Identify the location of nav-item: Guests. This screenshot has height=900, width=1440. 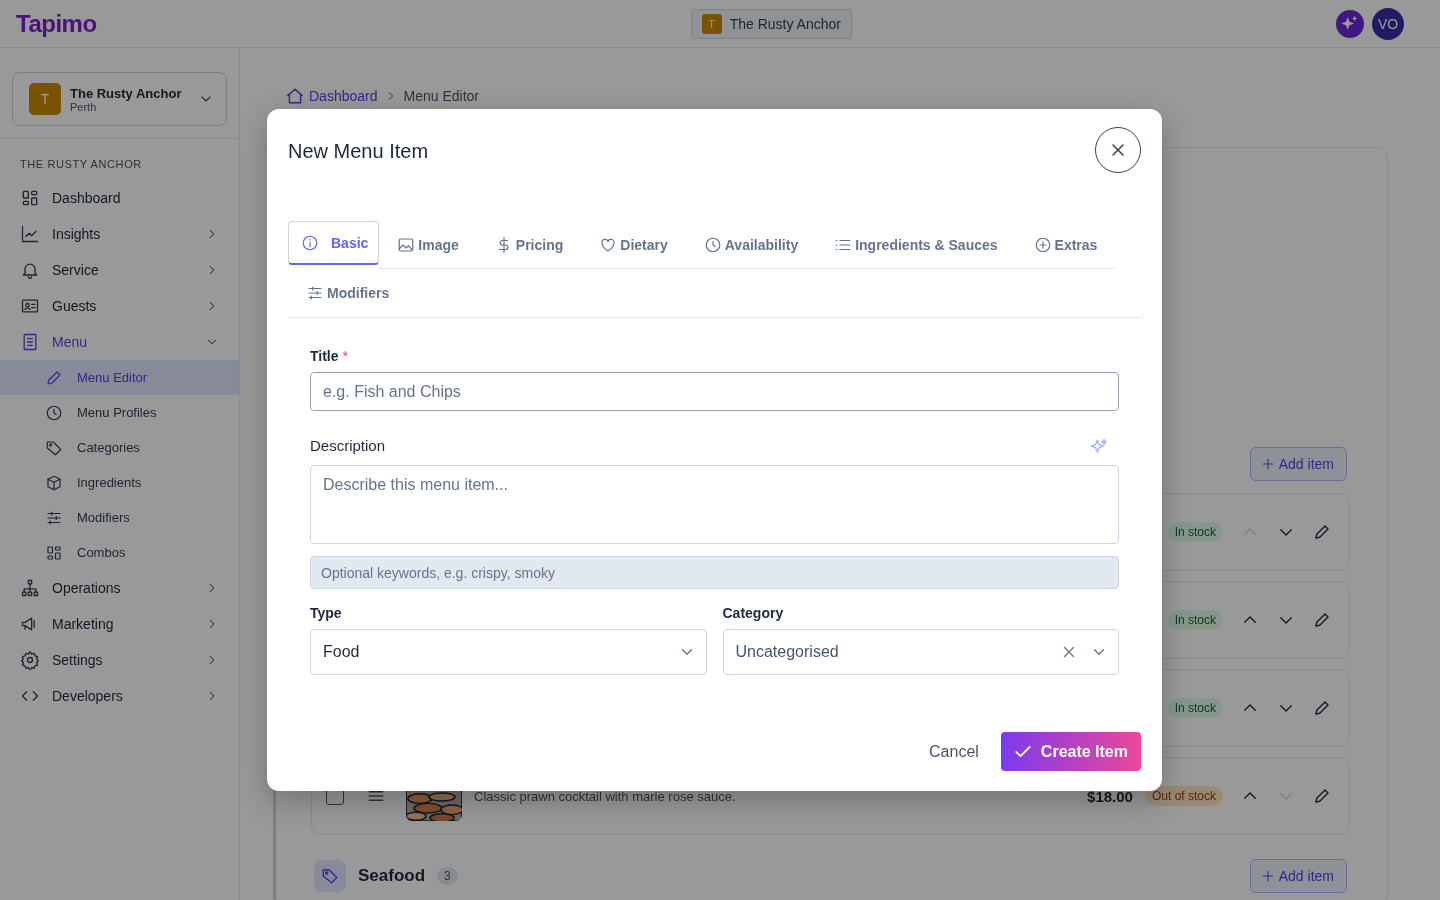
(119, 306).